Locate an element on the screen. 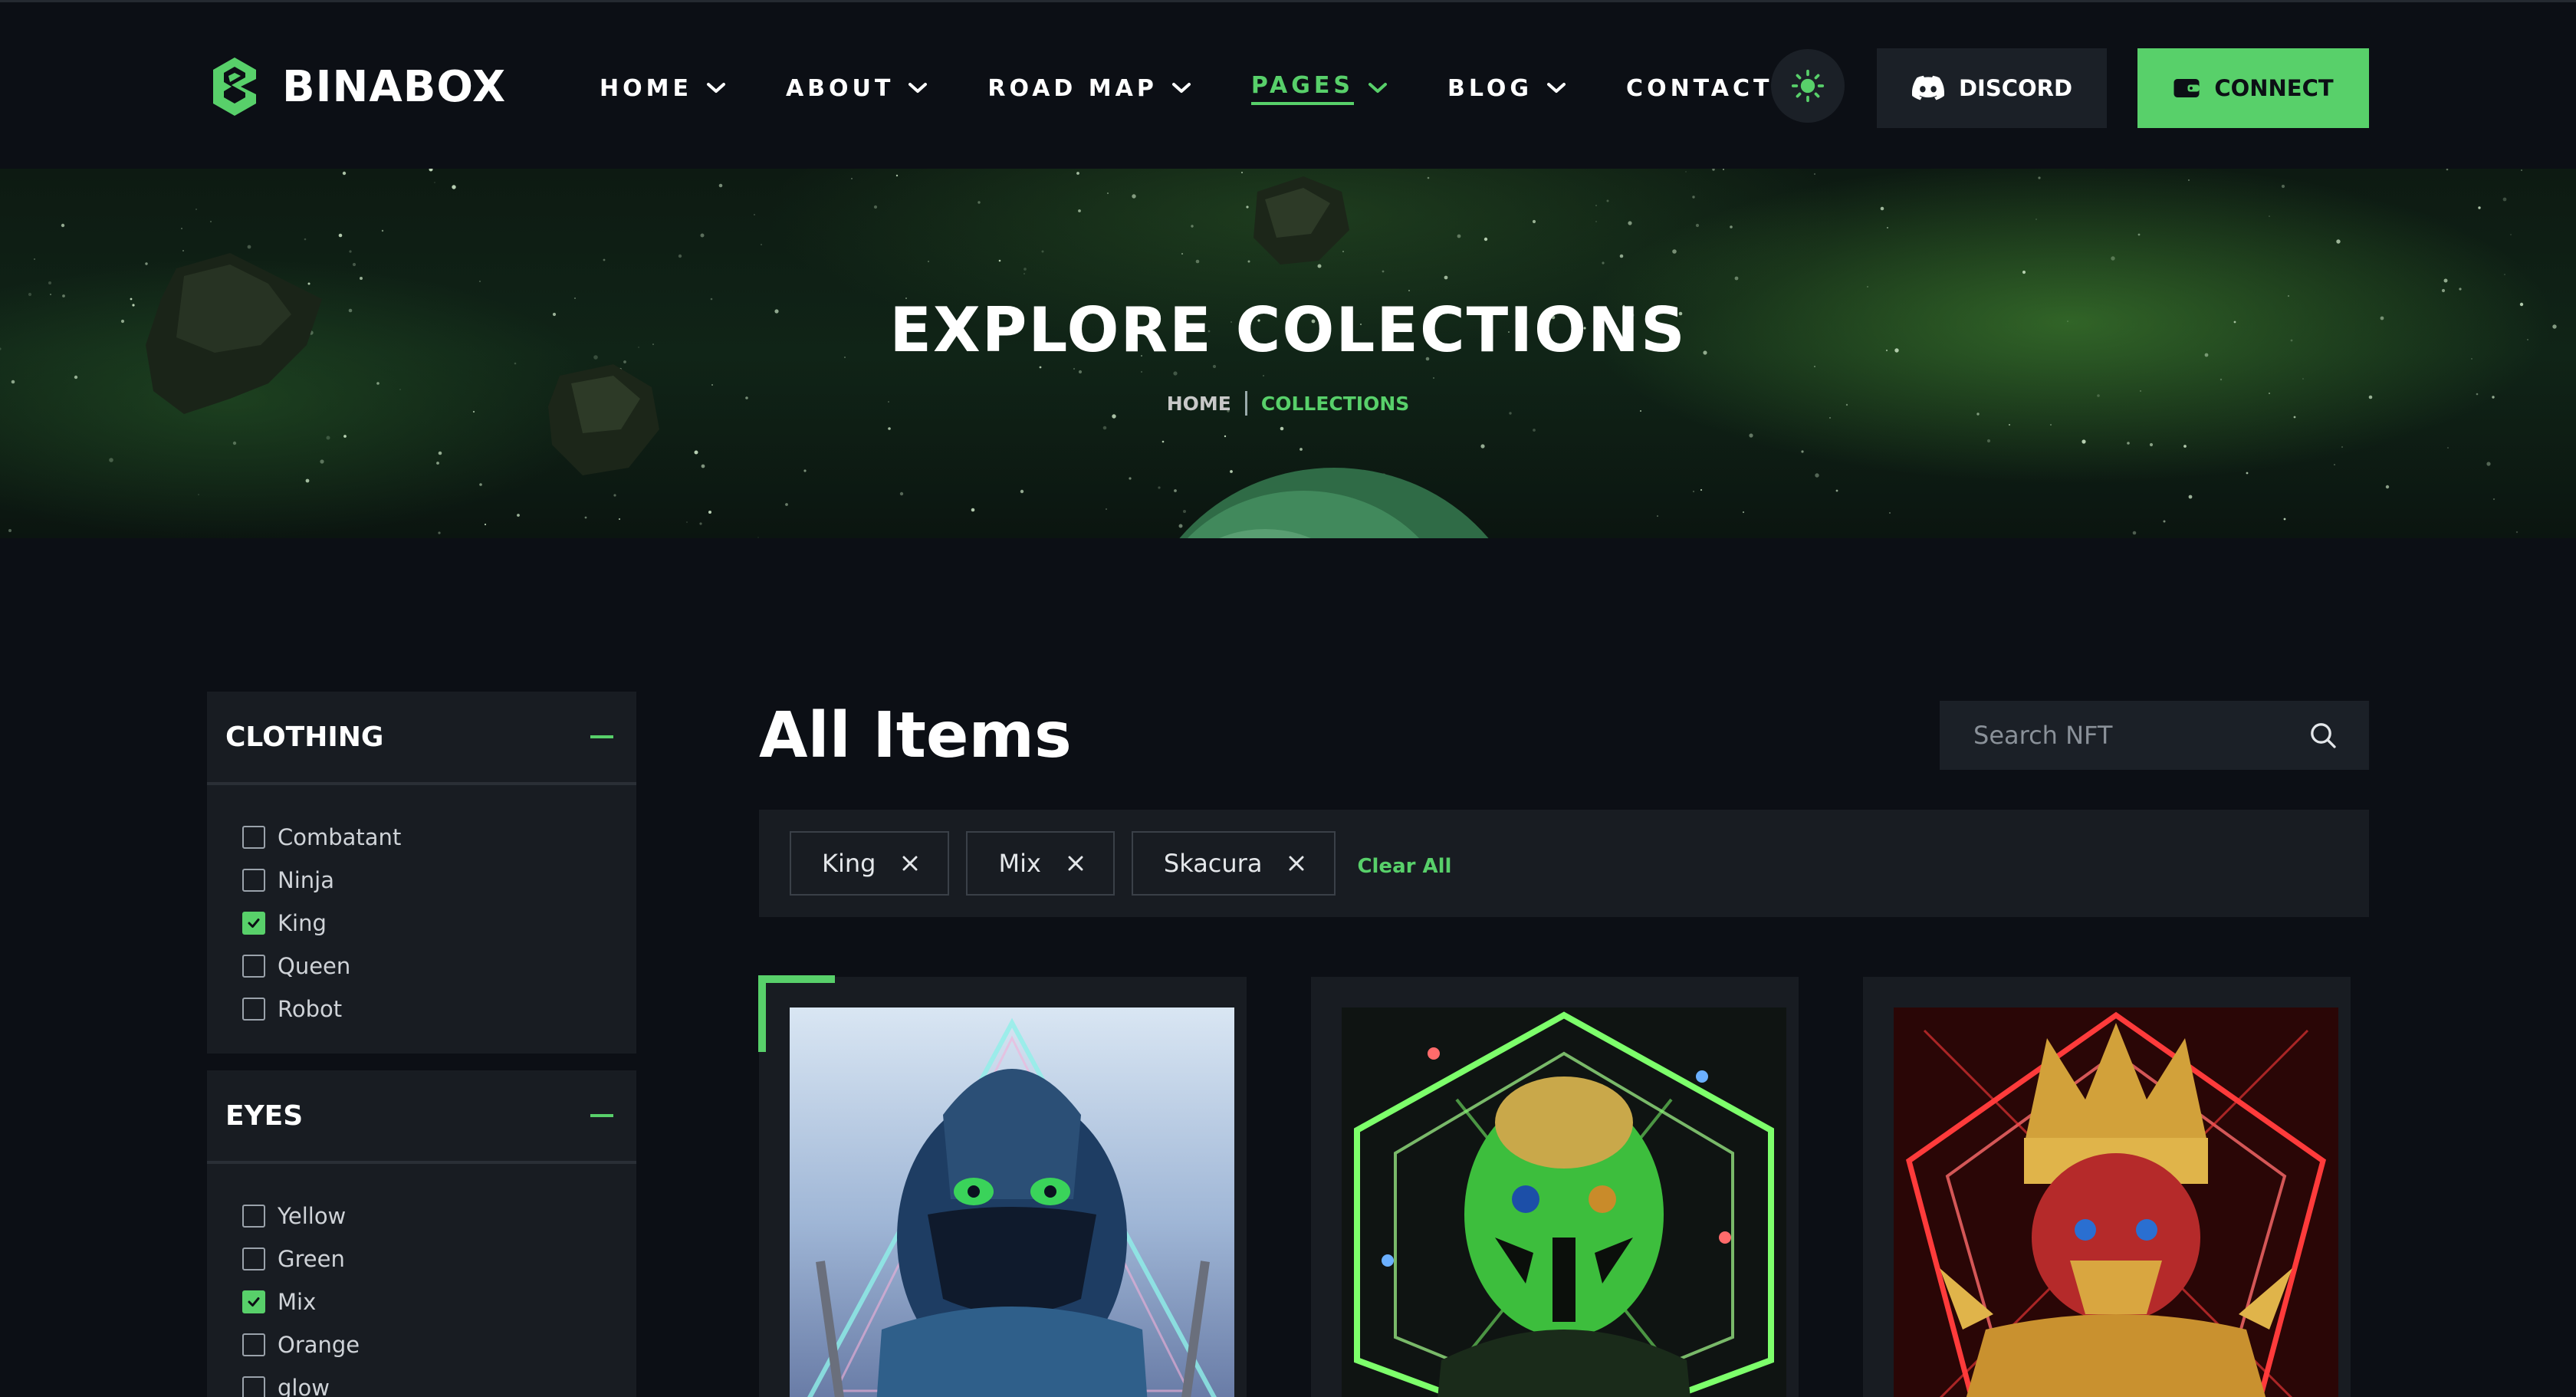 This screenshot has width=2576, height=1397. filter-option-label: Mix is located at coordinates (297, 1302).